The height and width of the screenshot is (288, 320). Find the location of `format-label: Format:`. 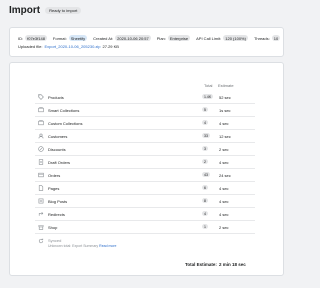

format-label: Format: is located at coordinates (59, 38).